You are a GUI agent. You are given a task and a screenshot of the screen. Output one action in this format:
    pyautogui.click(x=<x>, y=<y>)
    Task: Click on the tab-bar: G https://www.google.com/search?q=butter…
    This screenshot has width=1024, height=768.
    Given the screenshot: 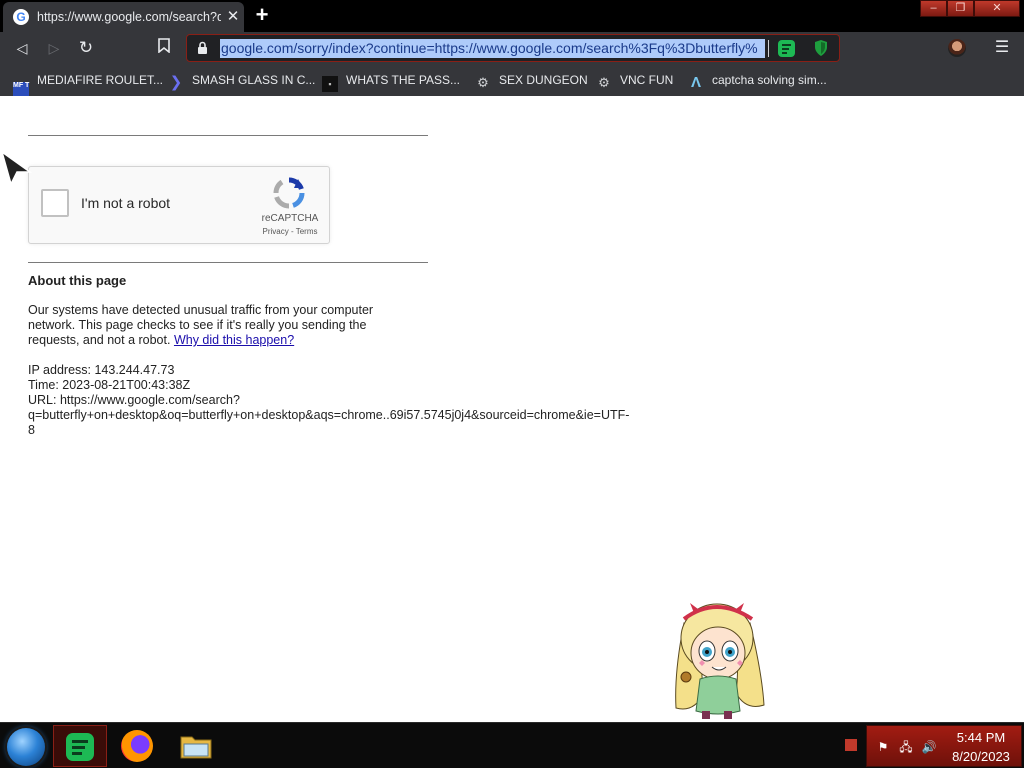 What is the action you would take?
    pyautogui.click(x=512, y=16)
    